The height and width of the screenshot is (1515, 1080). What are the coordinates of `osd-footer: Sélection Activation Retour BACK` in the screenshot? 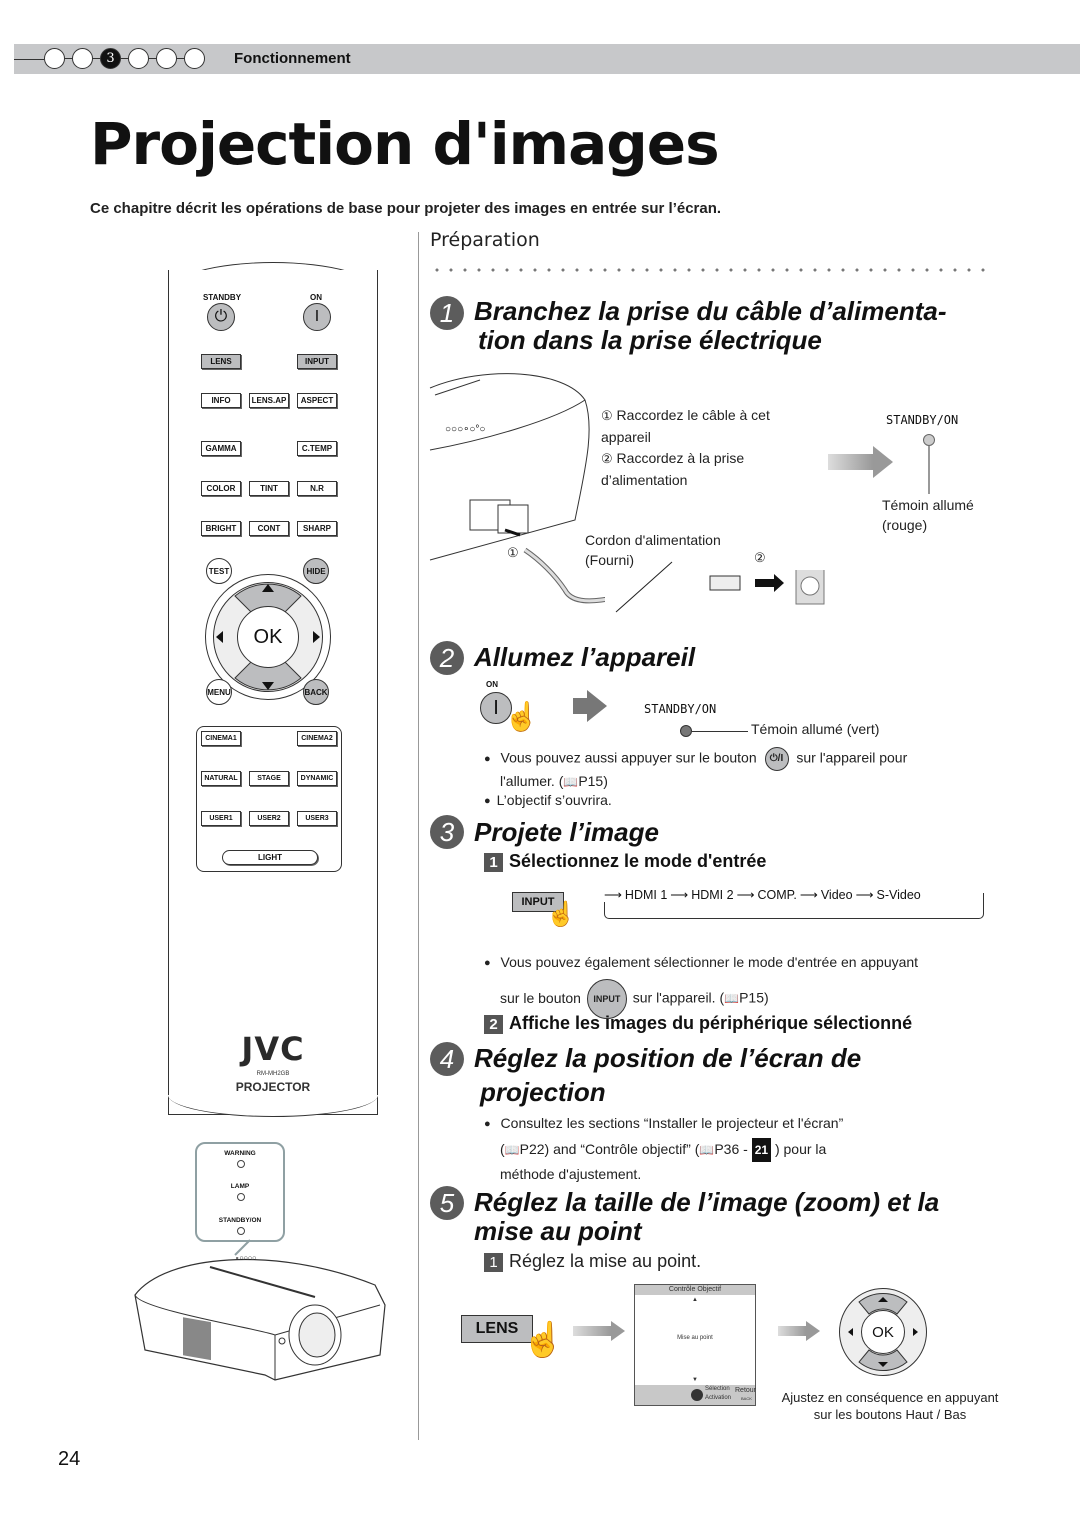 It's located at (695, 1395).